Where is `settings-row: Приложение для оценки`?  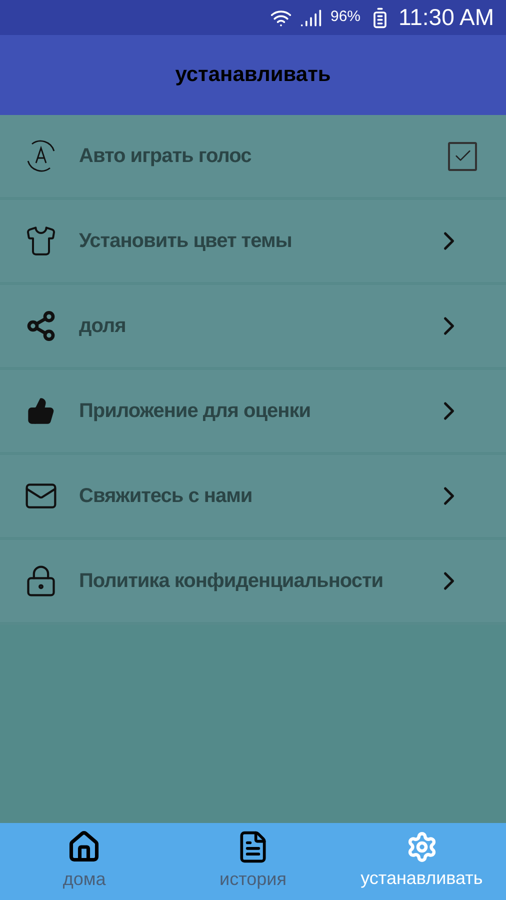
settings-row: Приложение для оценки is located at coordinates (253, 412).